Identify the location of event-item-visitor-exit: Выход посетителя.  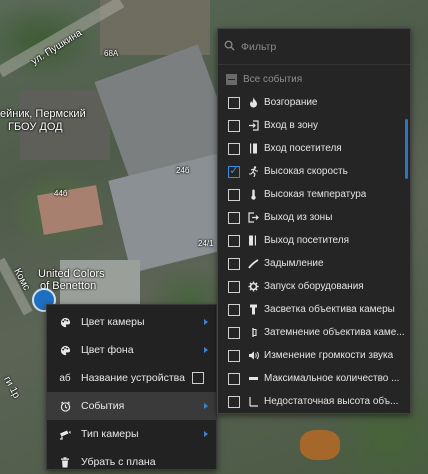
(314, 240).